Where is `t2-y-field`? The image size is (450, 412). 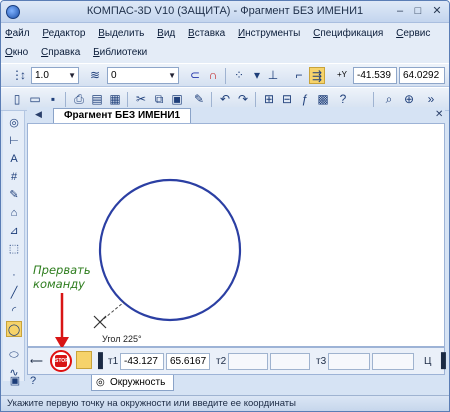 t2-y-field is located at coordinates (290, 361).